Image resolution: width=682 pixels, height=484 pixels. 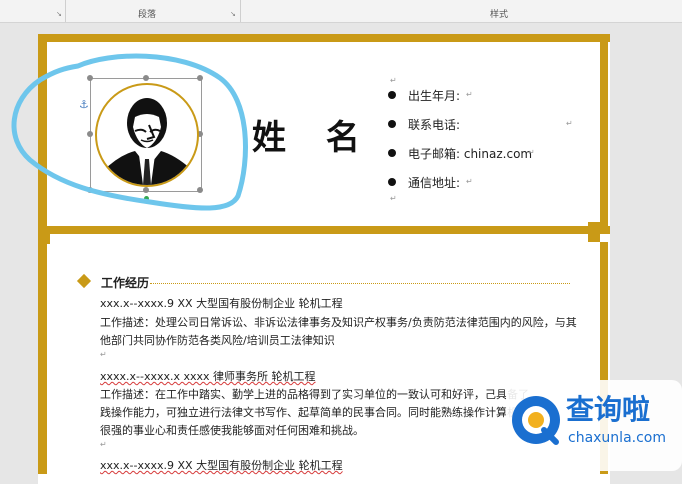 I want to click on job-2-description: 践操作能力，可独立进行法律文书写作、起草简单的民事合同。同时能熟练操作计算机办, so click(x=314, y=412).